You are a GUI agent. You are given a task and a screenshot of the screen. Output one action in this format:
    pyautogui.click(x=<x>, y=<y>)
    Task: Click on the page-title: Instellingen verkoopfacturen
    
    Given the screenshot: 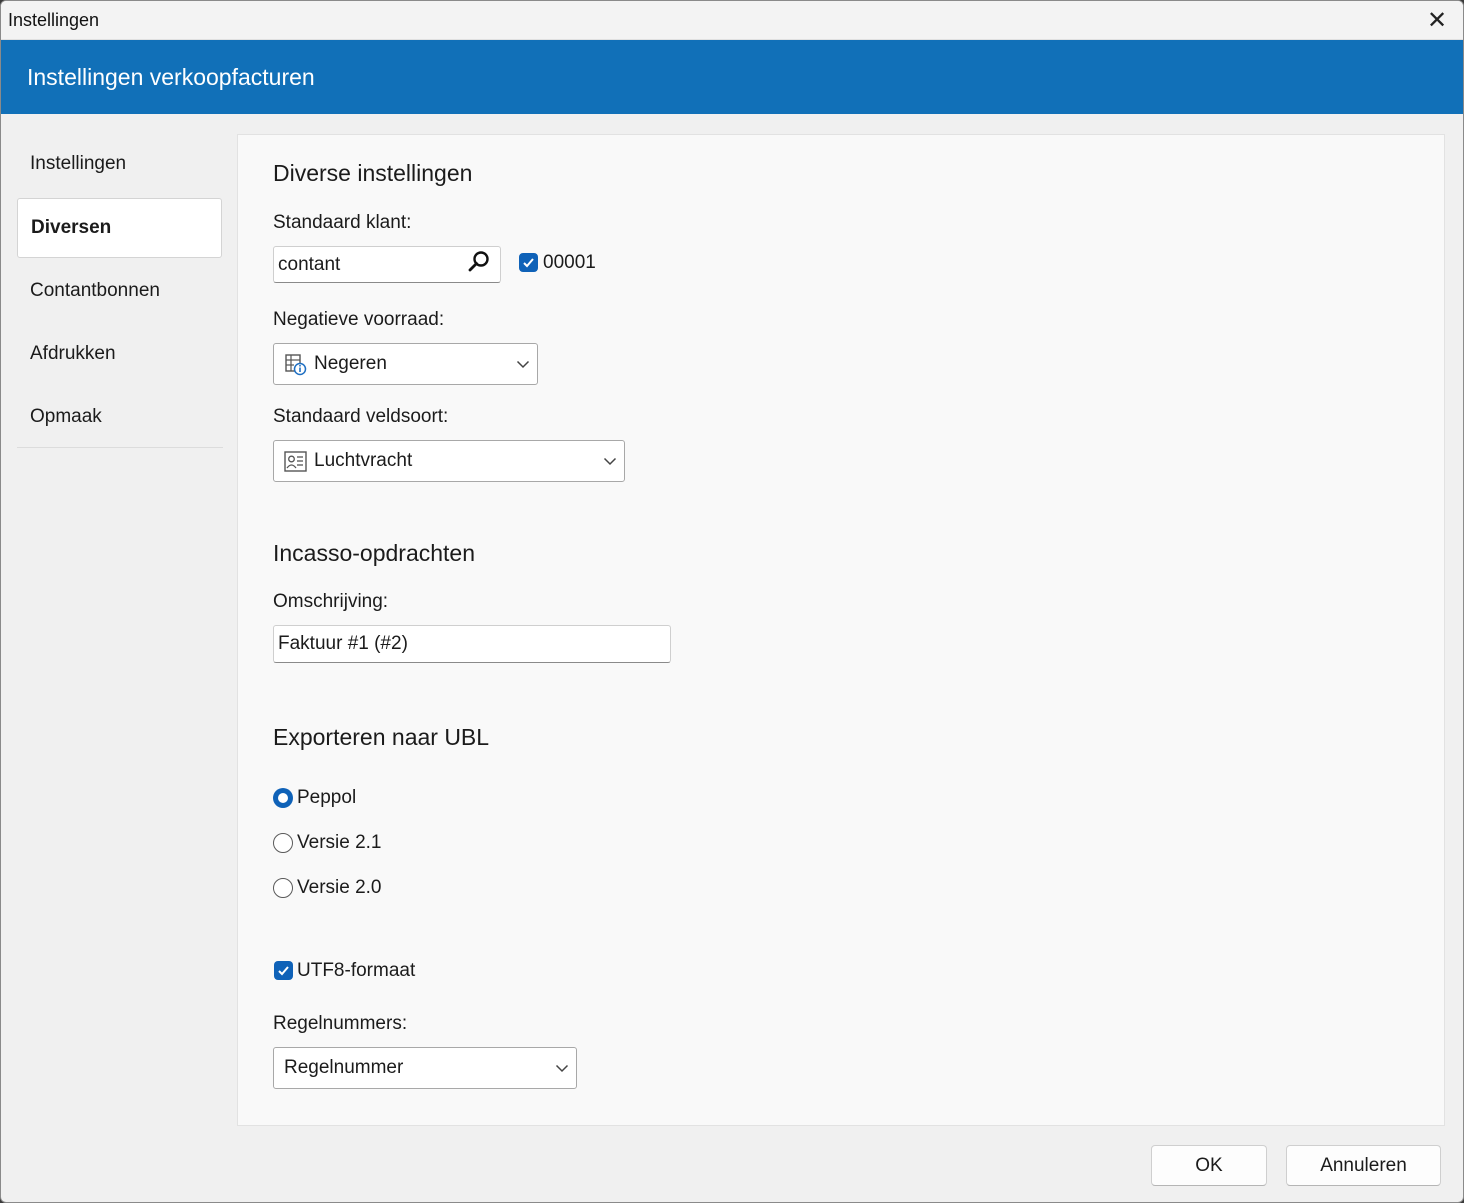 What is the action you would take?
    pyautogui.click(x=171, y=77)
    